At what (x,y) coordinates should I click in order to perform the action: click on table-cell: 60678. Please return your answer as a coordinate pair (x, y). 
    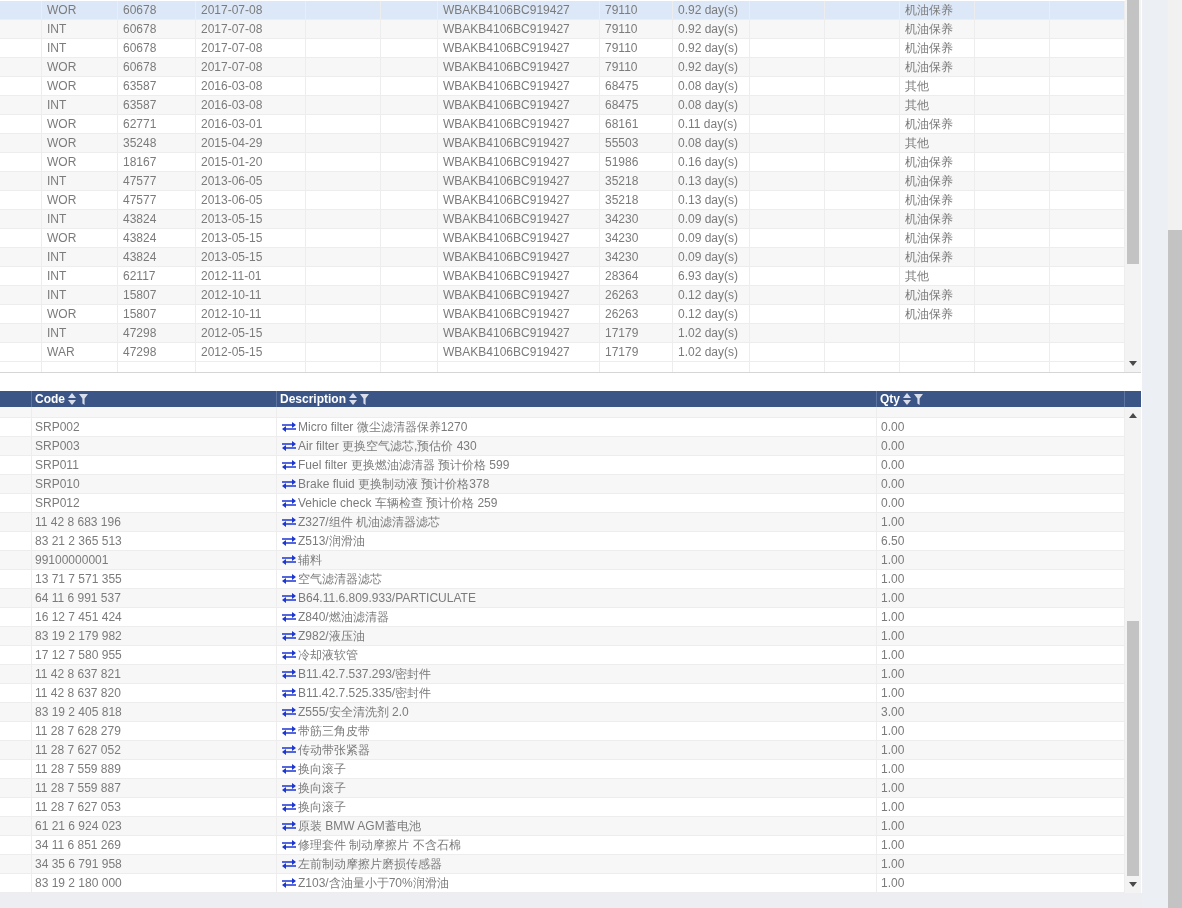
    Looking at the image, I should click on (157, 67).